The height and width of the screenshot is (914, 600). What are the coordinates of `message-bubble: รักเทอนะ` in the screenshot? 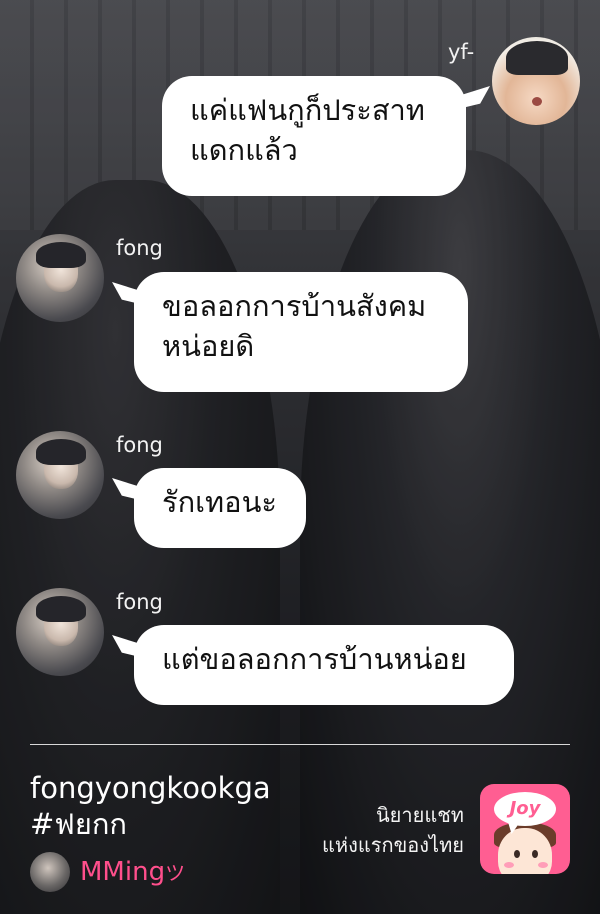 It's located at (220, 508).